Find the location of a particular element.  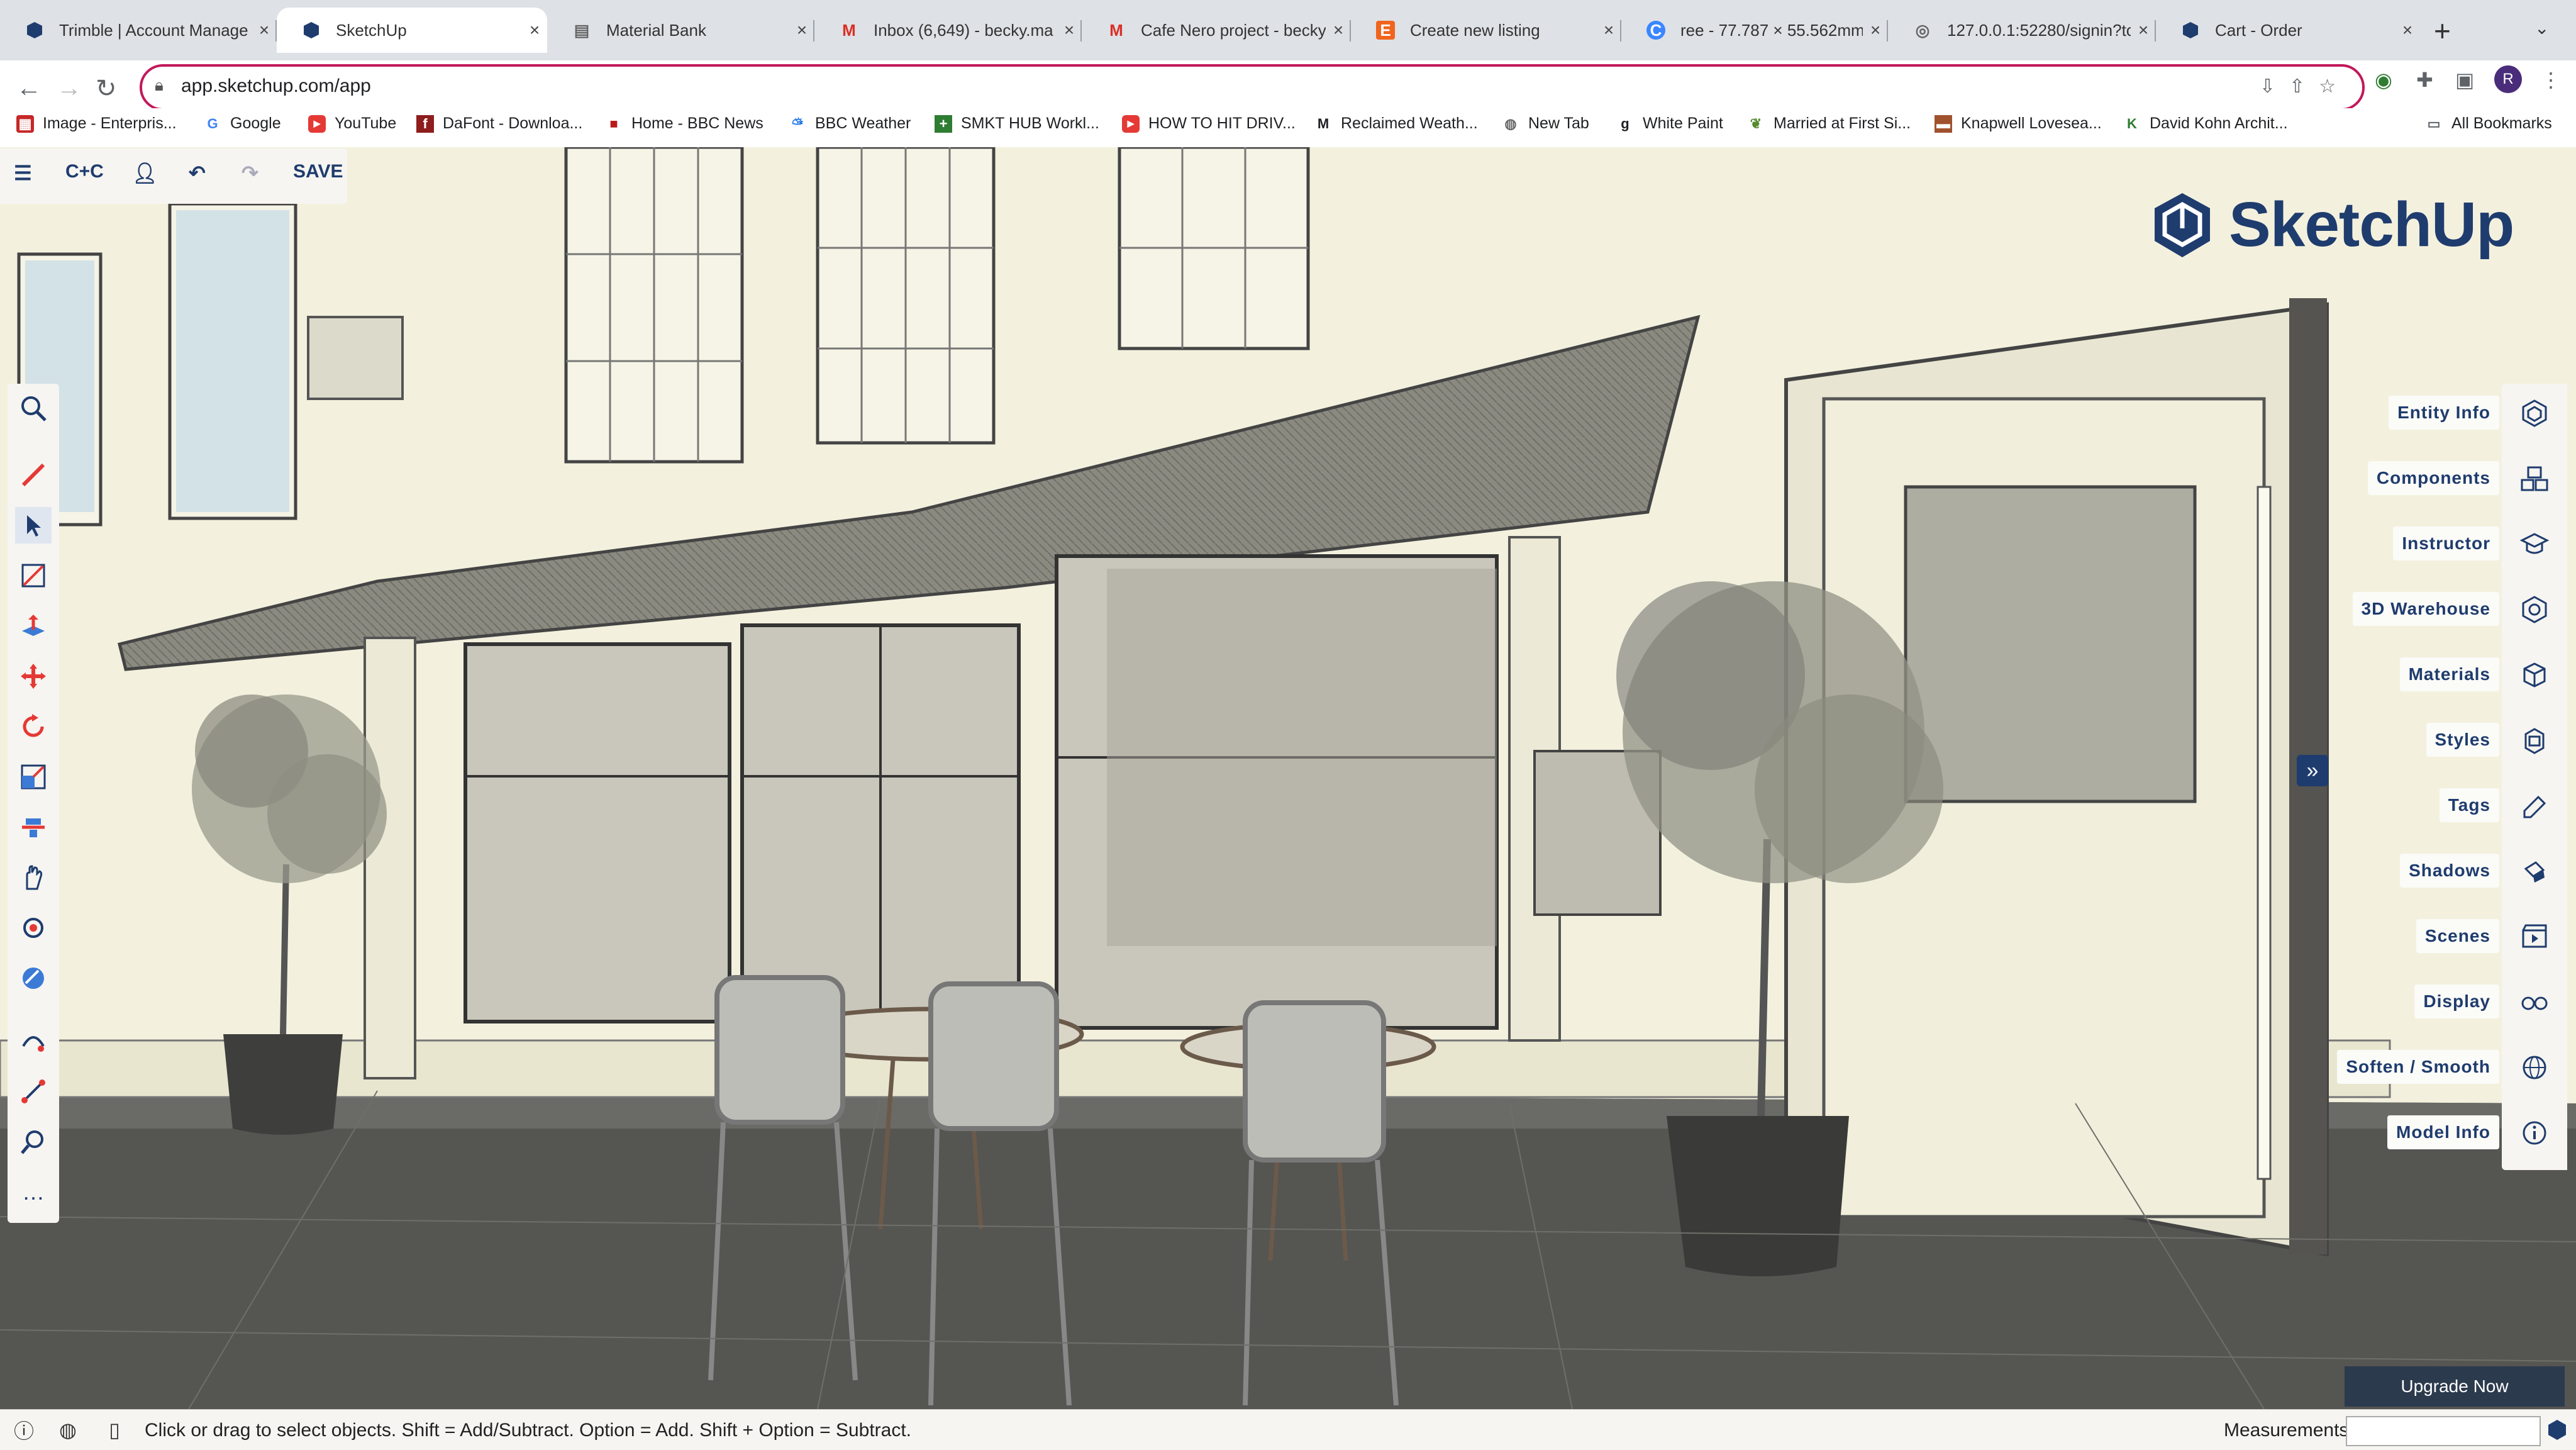

instructor-icon is located at coordinates (2534, 544).